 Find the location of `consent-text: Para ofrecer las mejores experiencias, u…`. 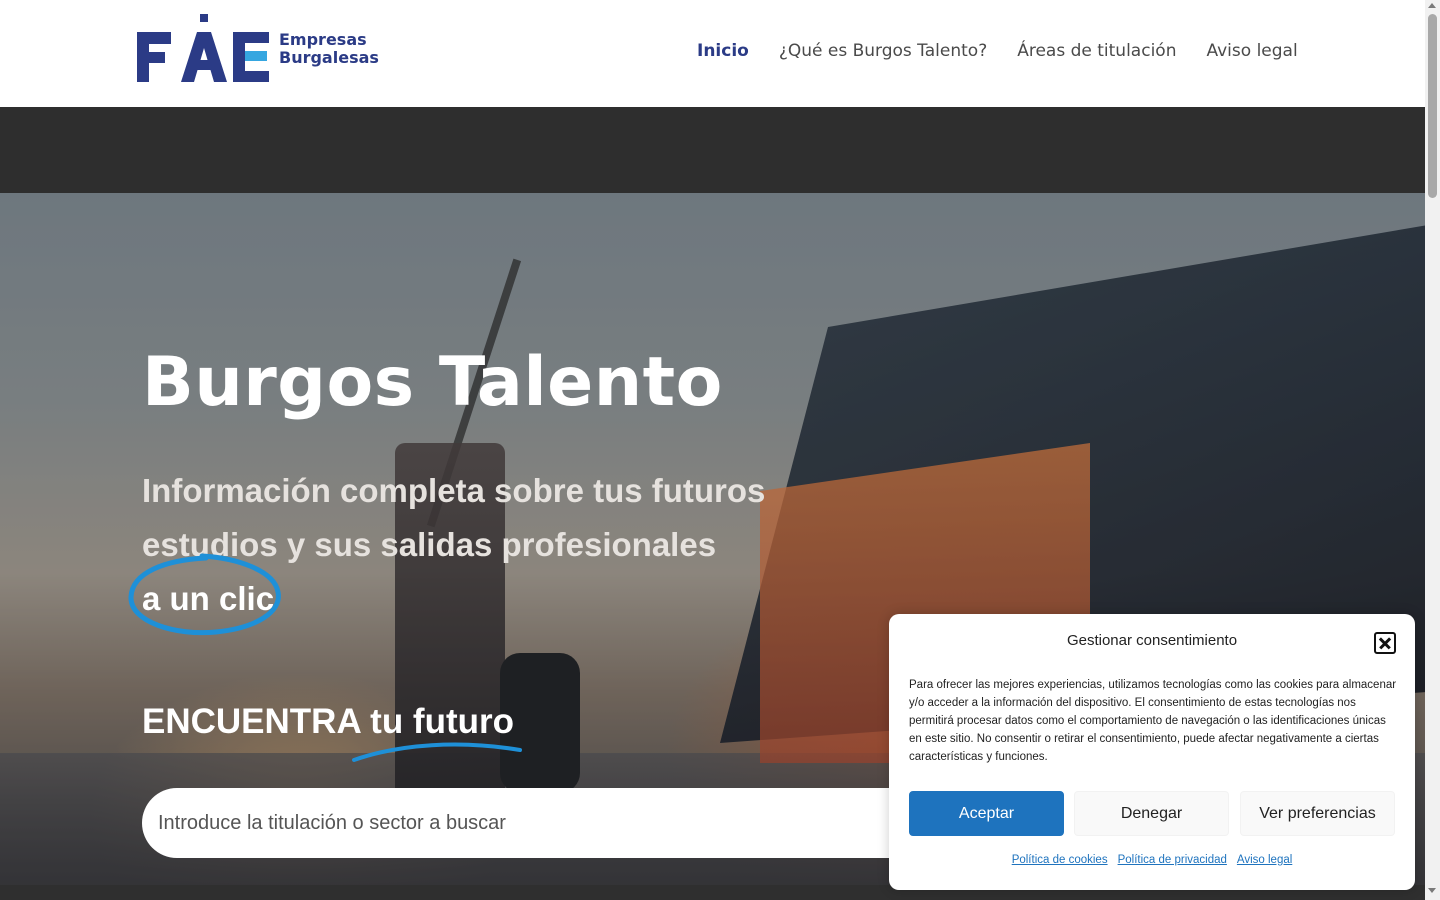

consent-text: Para ofrecer las mejores experiencias, u… is located at coordinates (1153, 721).